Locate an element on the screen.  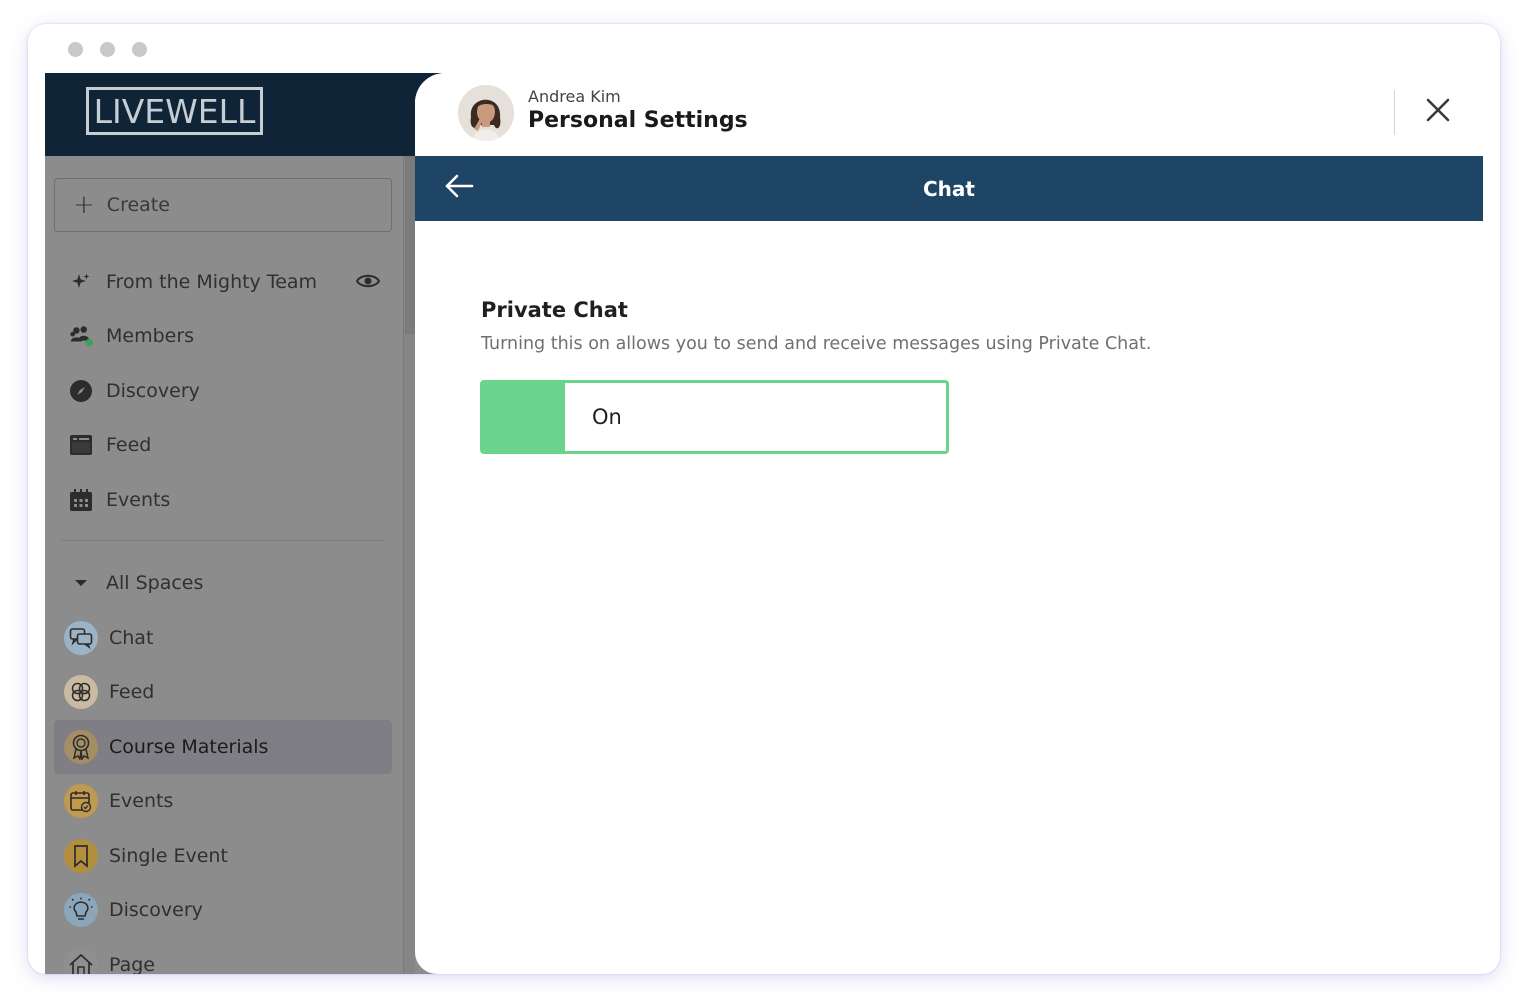
sidebar-item-label: Members is located at coordinates (150, 336).